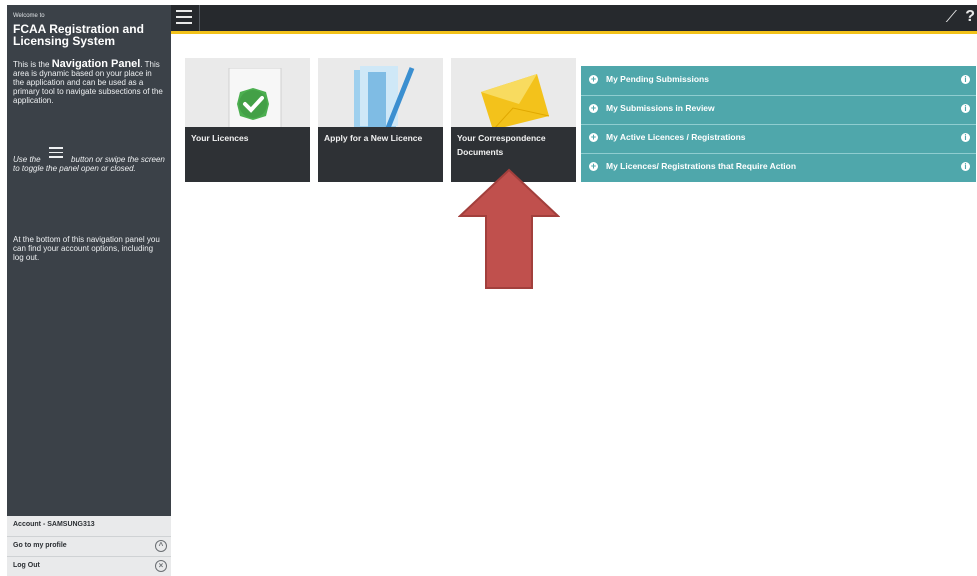 The width and height of the screenshot is (977, 576). What do you see at coordinates (40, 545) in the screenshot?
I see `profile-label: Go to my profile` at bounding box center [40, 545].